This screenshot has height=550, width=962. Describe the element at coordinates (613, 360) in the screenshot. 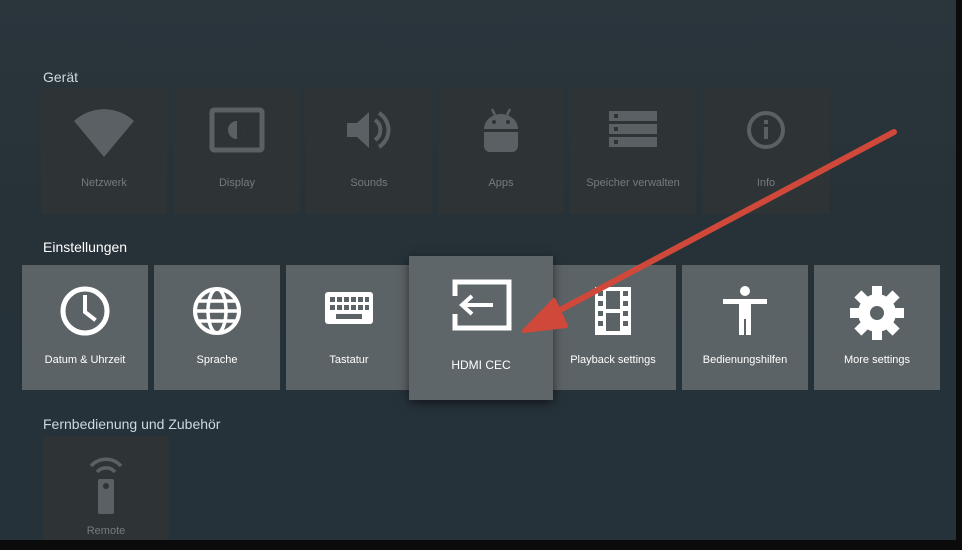

I see `tile-label: Playback settings` at that location.